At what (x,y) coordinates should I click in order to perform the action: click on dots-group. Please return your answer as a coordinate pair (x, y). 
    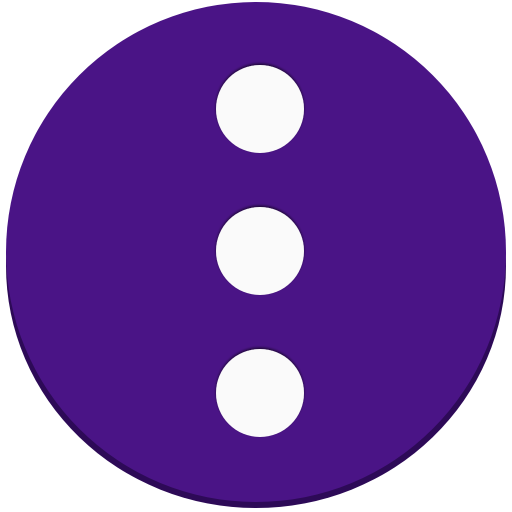
    Looking at the image, I should click on (260, 251).